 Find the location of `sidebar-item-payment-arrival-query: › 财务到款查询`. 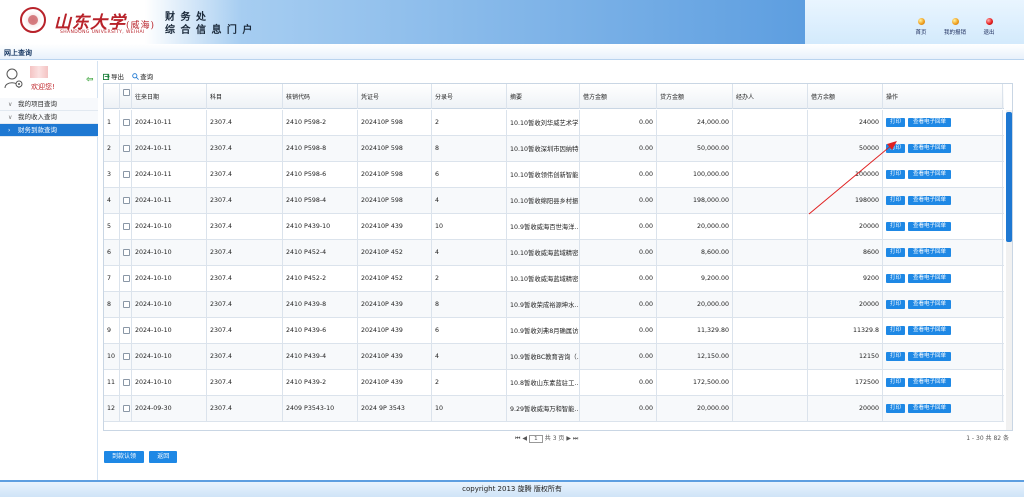

sidebar-item-payment-arrival-query: › 财务到款查询 is located at coordinates (49, 130).